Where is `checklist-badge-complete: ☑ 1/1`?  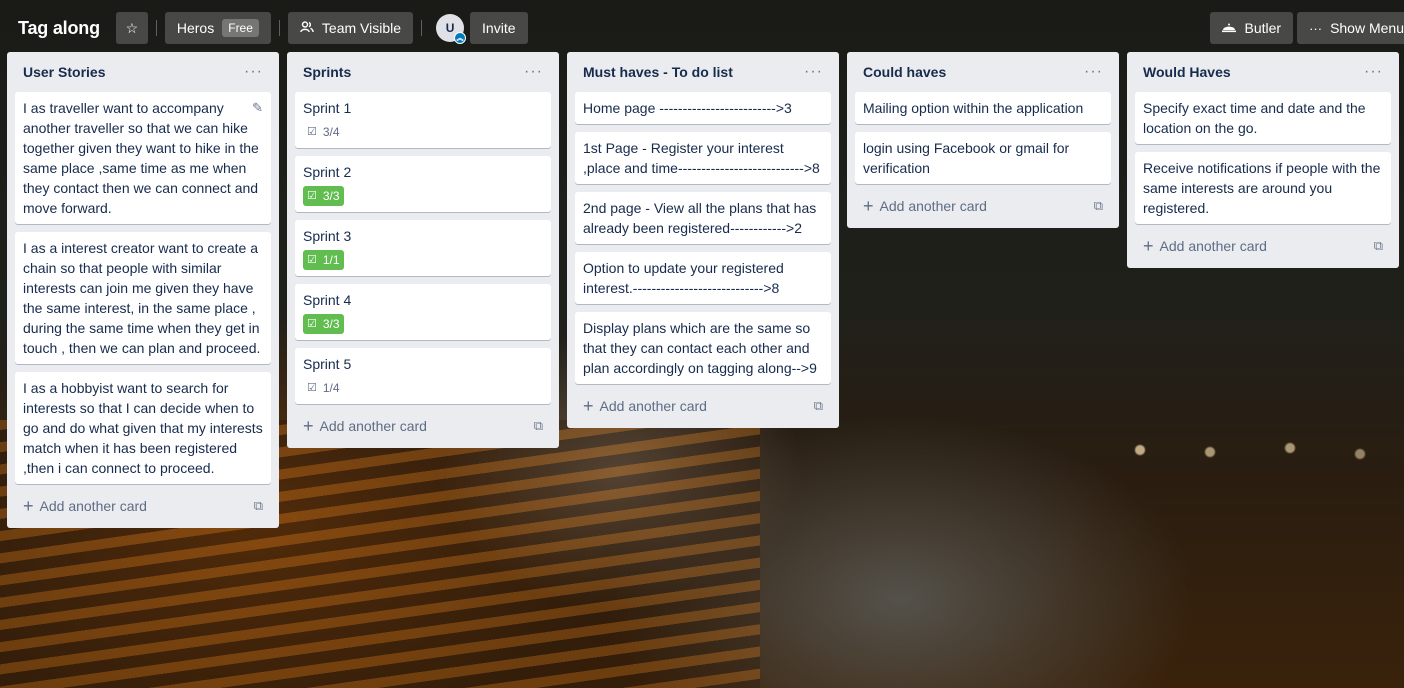
checklist-badge-complete: ☑ 1/1 is located at coordinates (323, 260).